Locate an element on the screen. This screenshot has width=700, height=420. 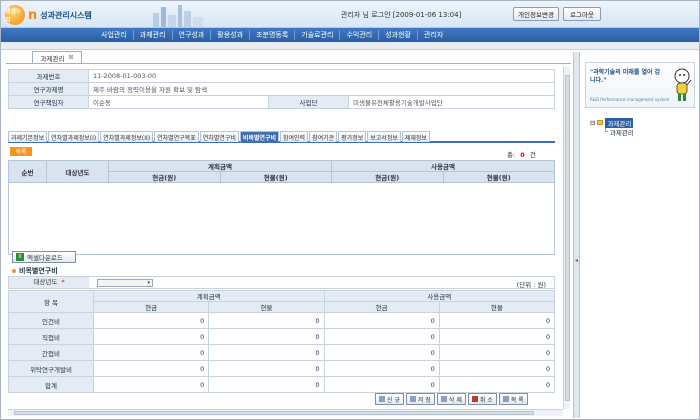
tab-annual-info-1: 연차별과제정보(I) is located at coordinates (74, 136).